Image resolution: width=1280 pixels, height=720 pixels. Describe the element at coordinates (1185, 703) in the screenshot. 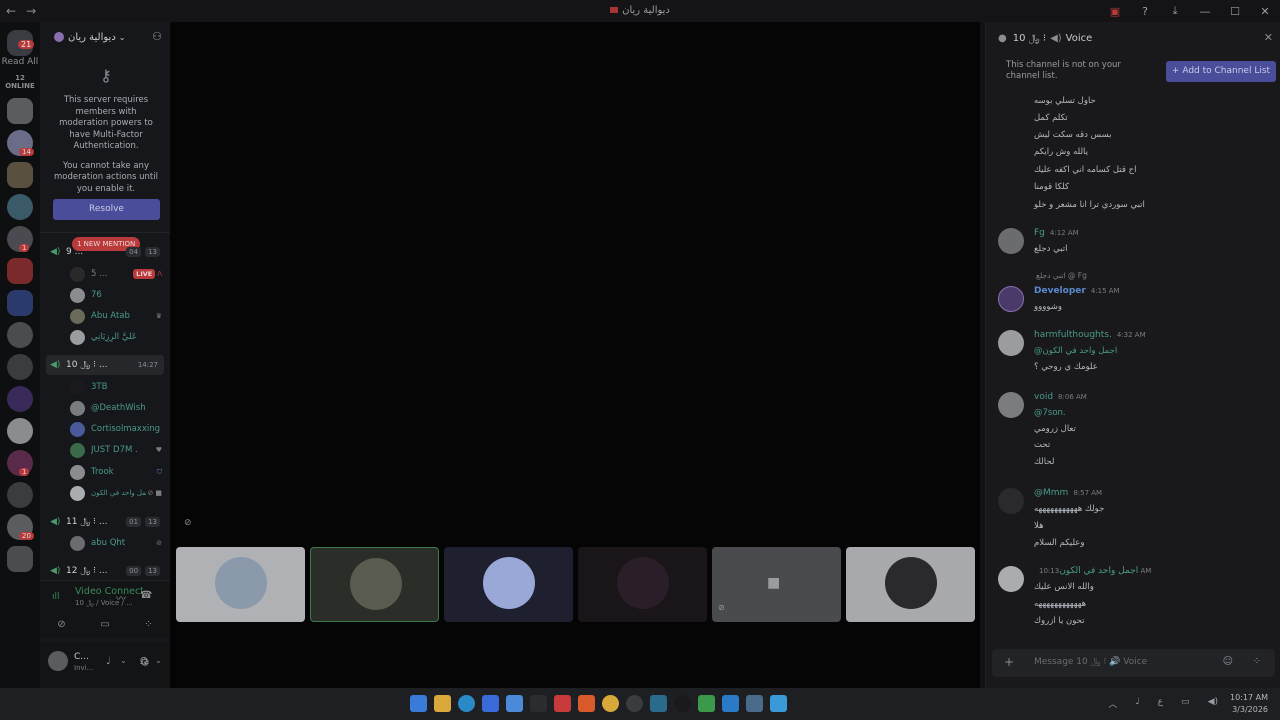

I see `network-icon: ▭` at that location.